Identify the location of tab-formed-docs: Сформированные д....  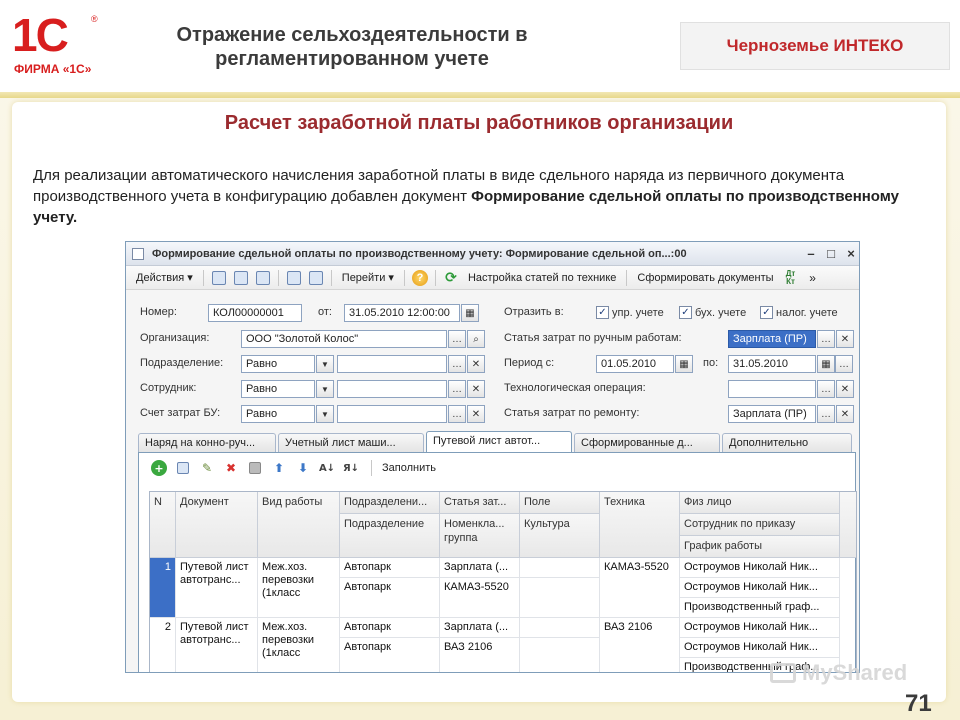
(647, 443).